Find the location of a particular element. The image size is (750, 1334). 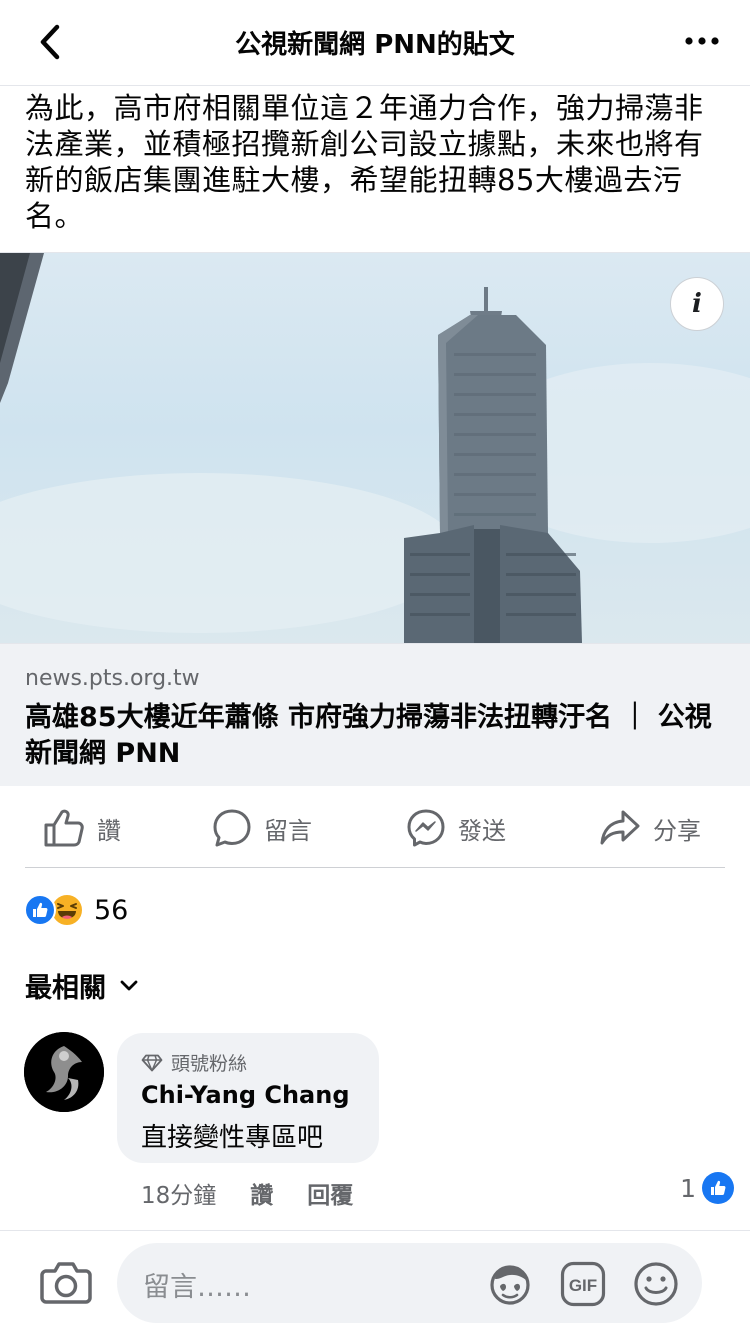

comment-input: 留言…… GIF is located at coordinates (409, 1283).